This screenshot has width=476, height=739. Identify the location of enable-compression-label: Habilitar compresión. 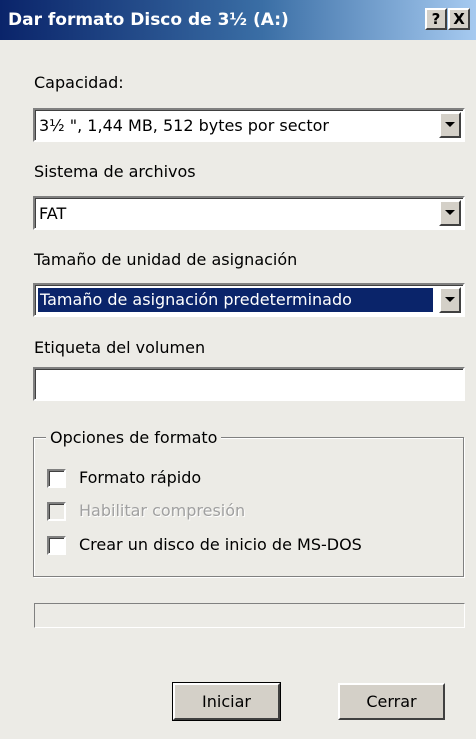
(162, 510).